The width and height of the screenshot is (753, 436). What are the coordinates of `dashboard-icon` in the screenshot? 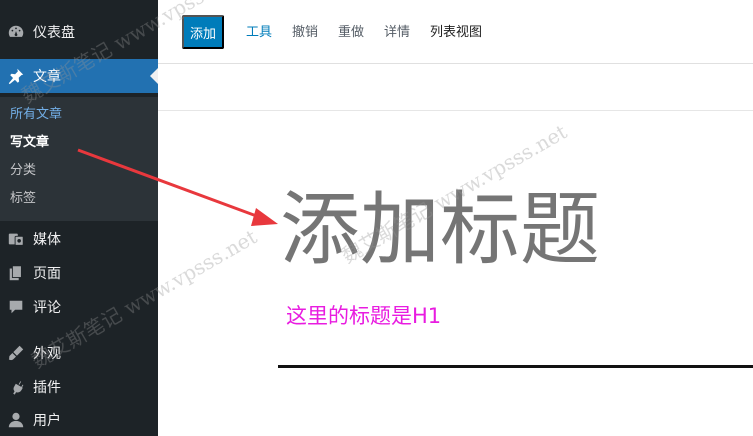 It's located at (16, 32).